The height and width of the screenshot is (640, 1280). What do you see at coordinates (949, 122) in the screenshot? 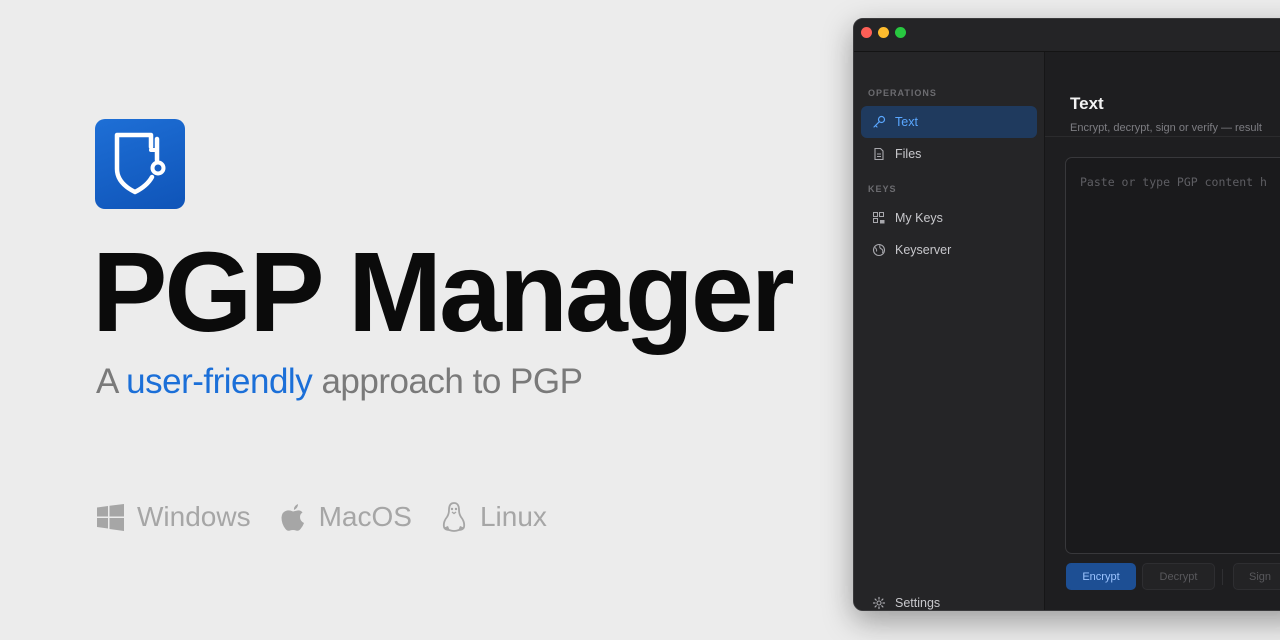
I see `sidebar-item-text: Text` at bounding box center [949, 122].